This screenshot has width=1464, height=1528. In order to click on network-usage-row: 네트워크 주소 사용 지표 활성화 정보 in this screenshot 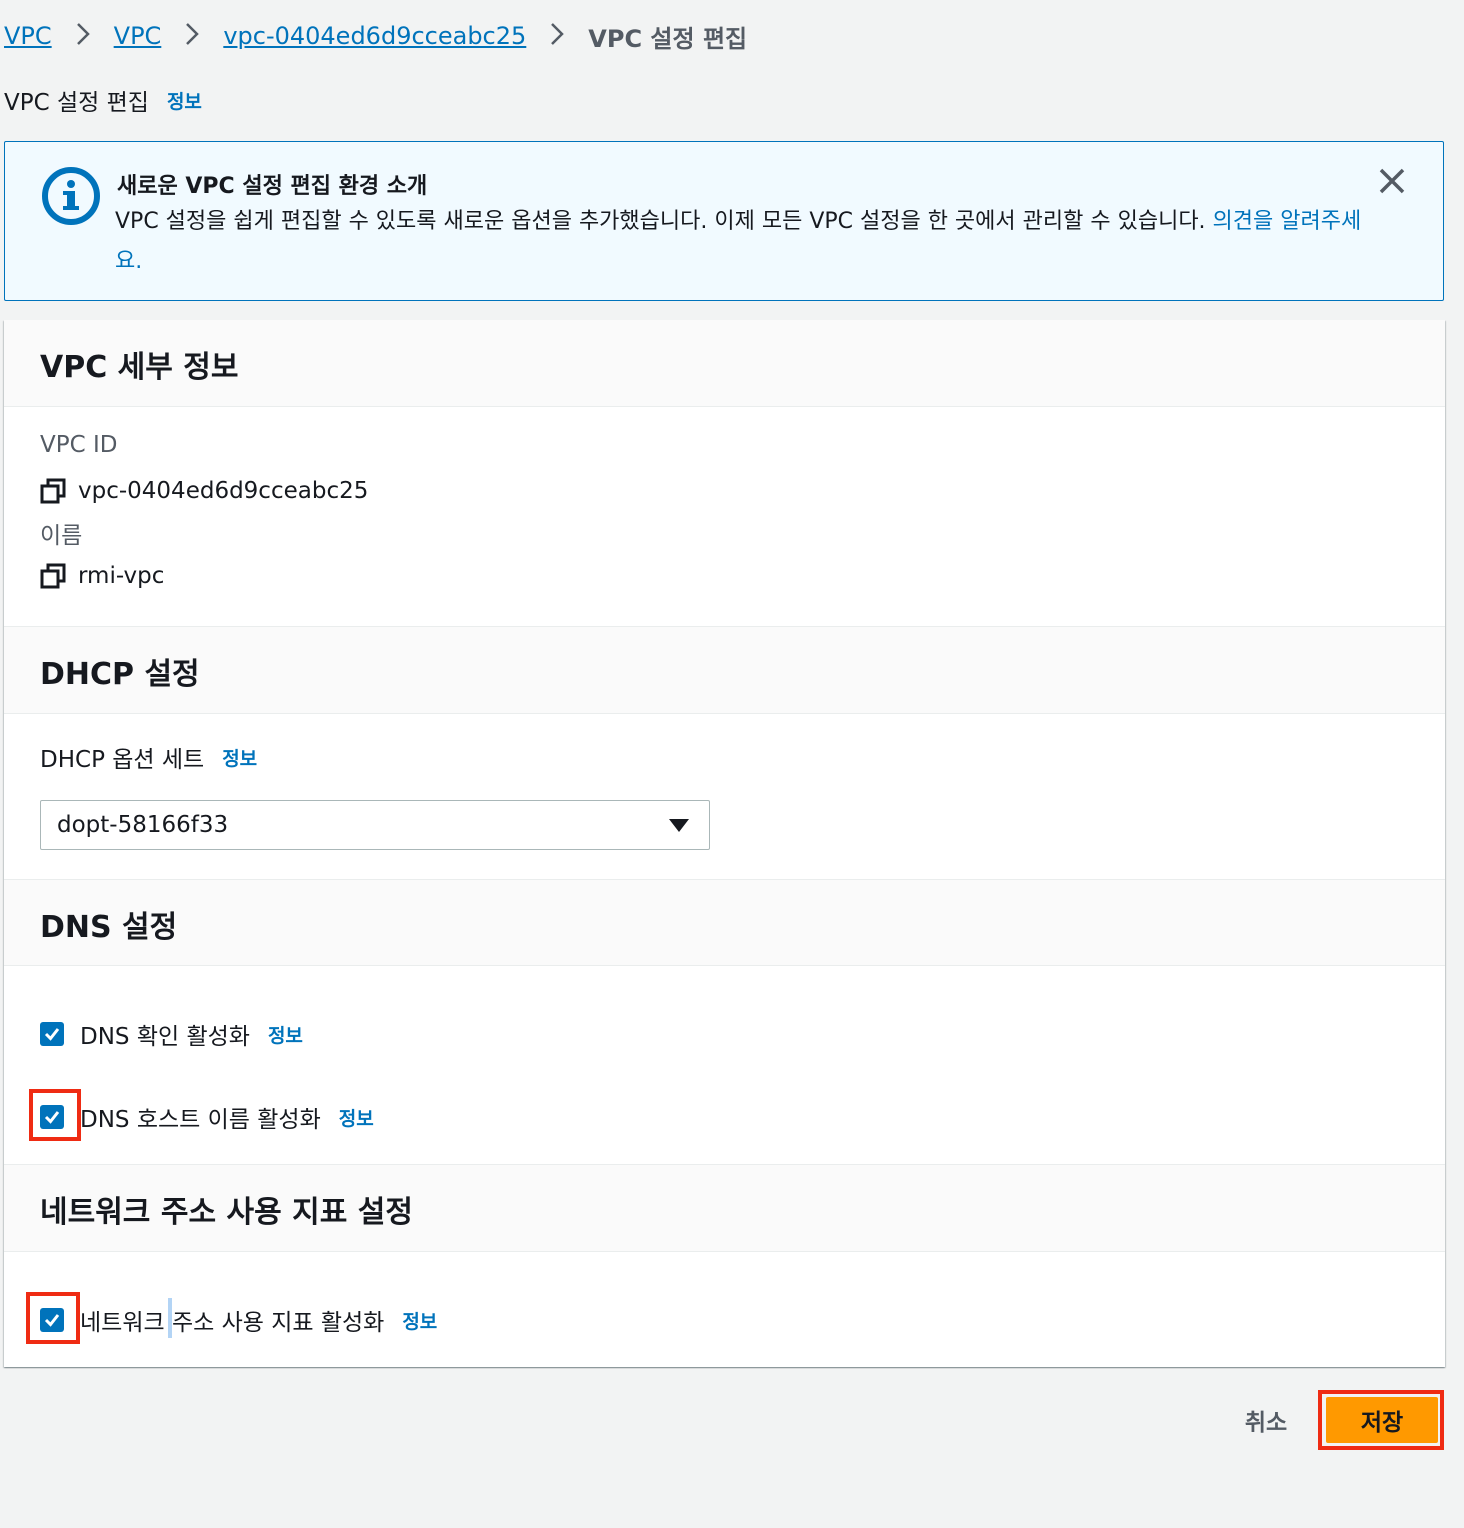, I will do `click(238, 1320)`.